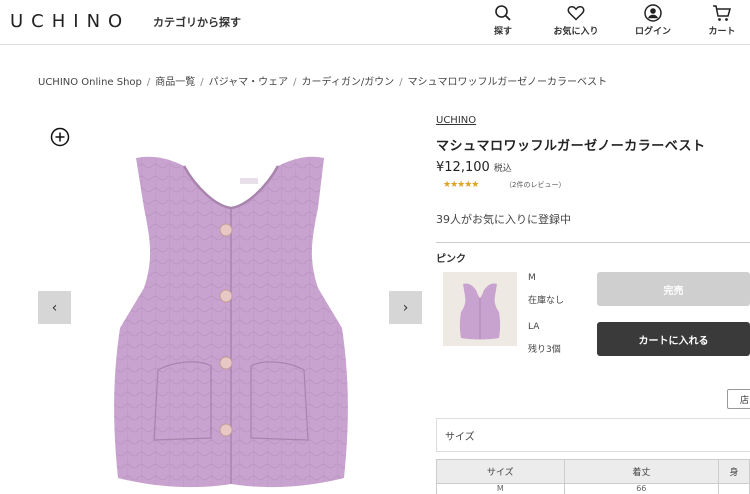 This screenshot has height=494, width=750. I want to click on price-value: ¥12,100, so click(463, 167).